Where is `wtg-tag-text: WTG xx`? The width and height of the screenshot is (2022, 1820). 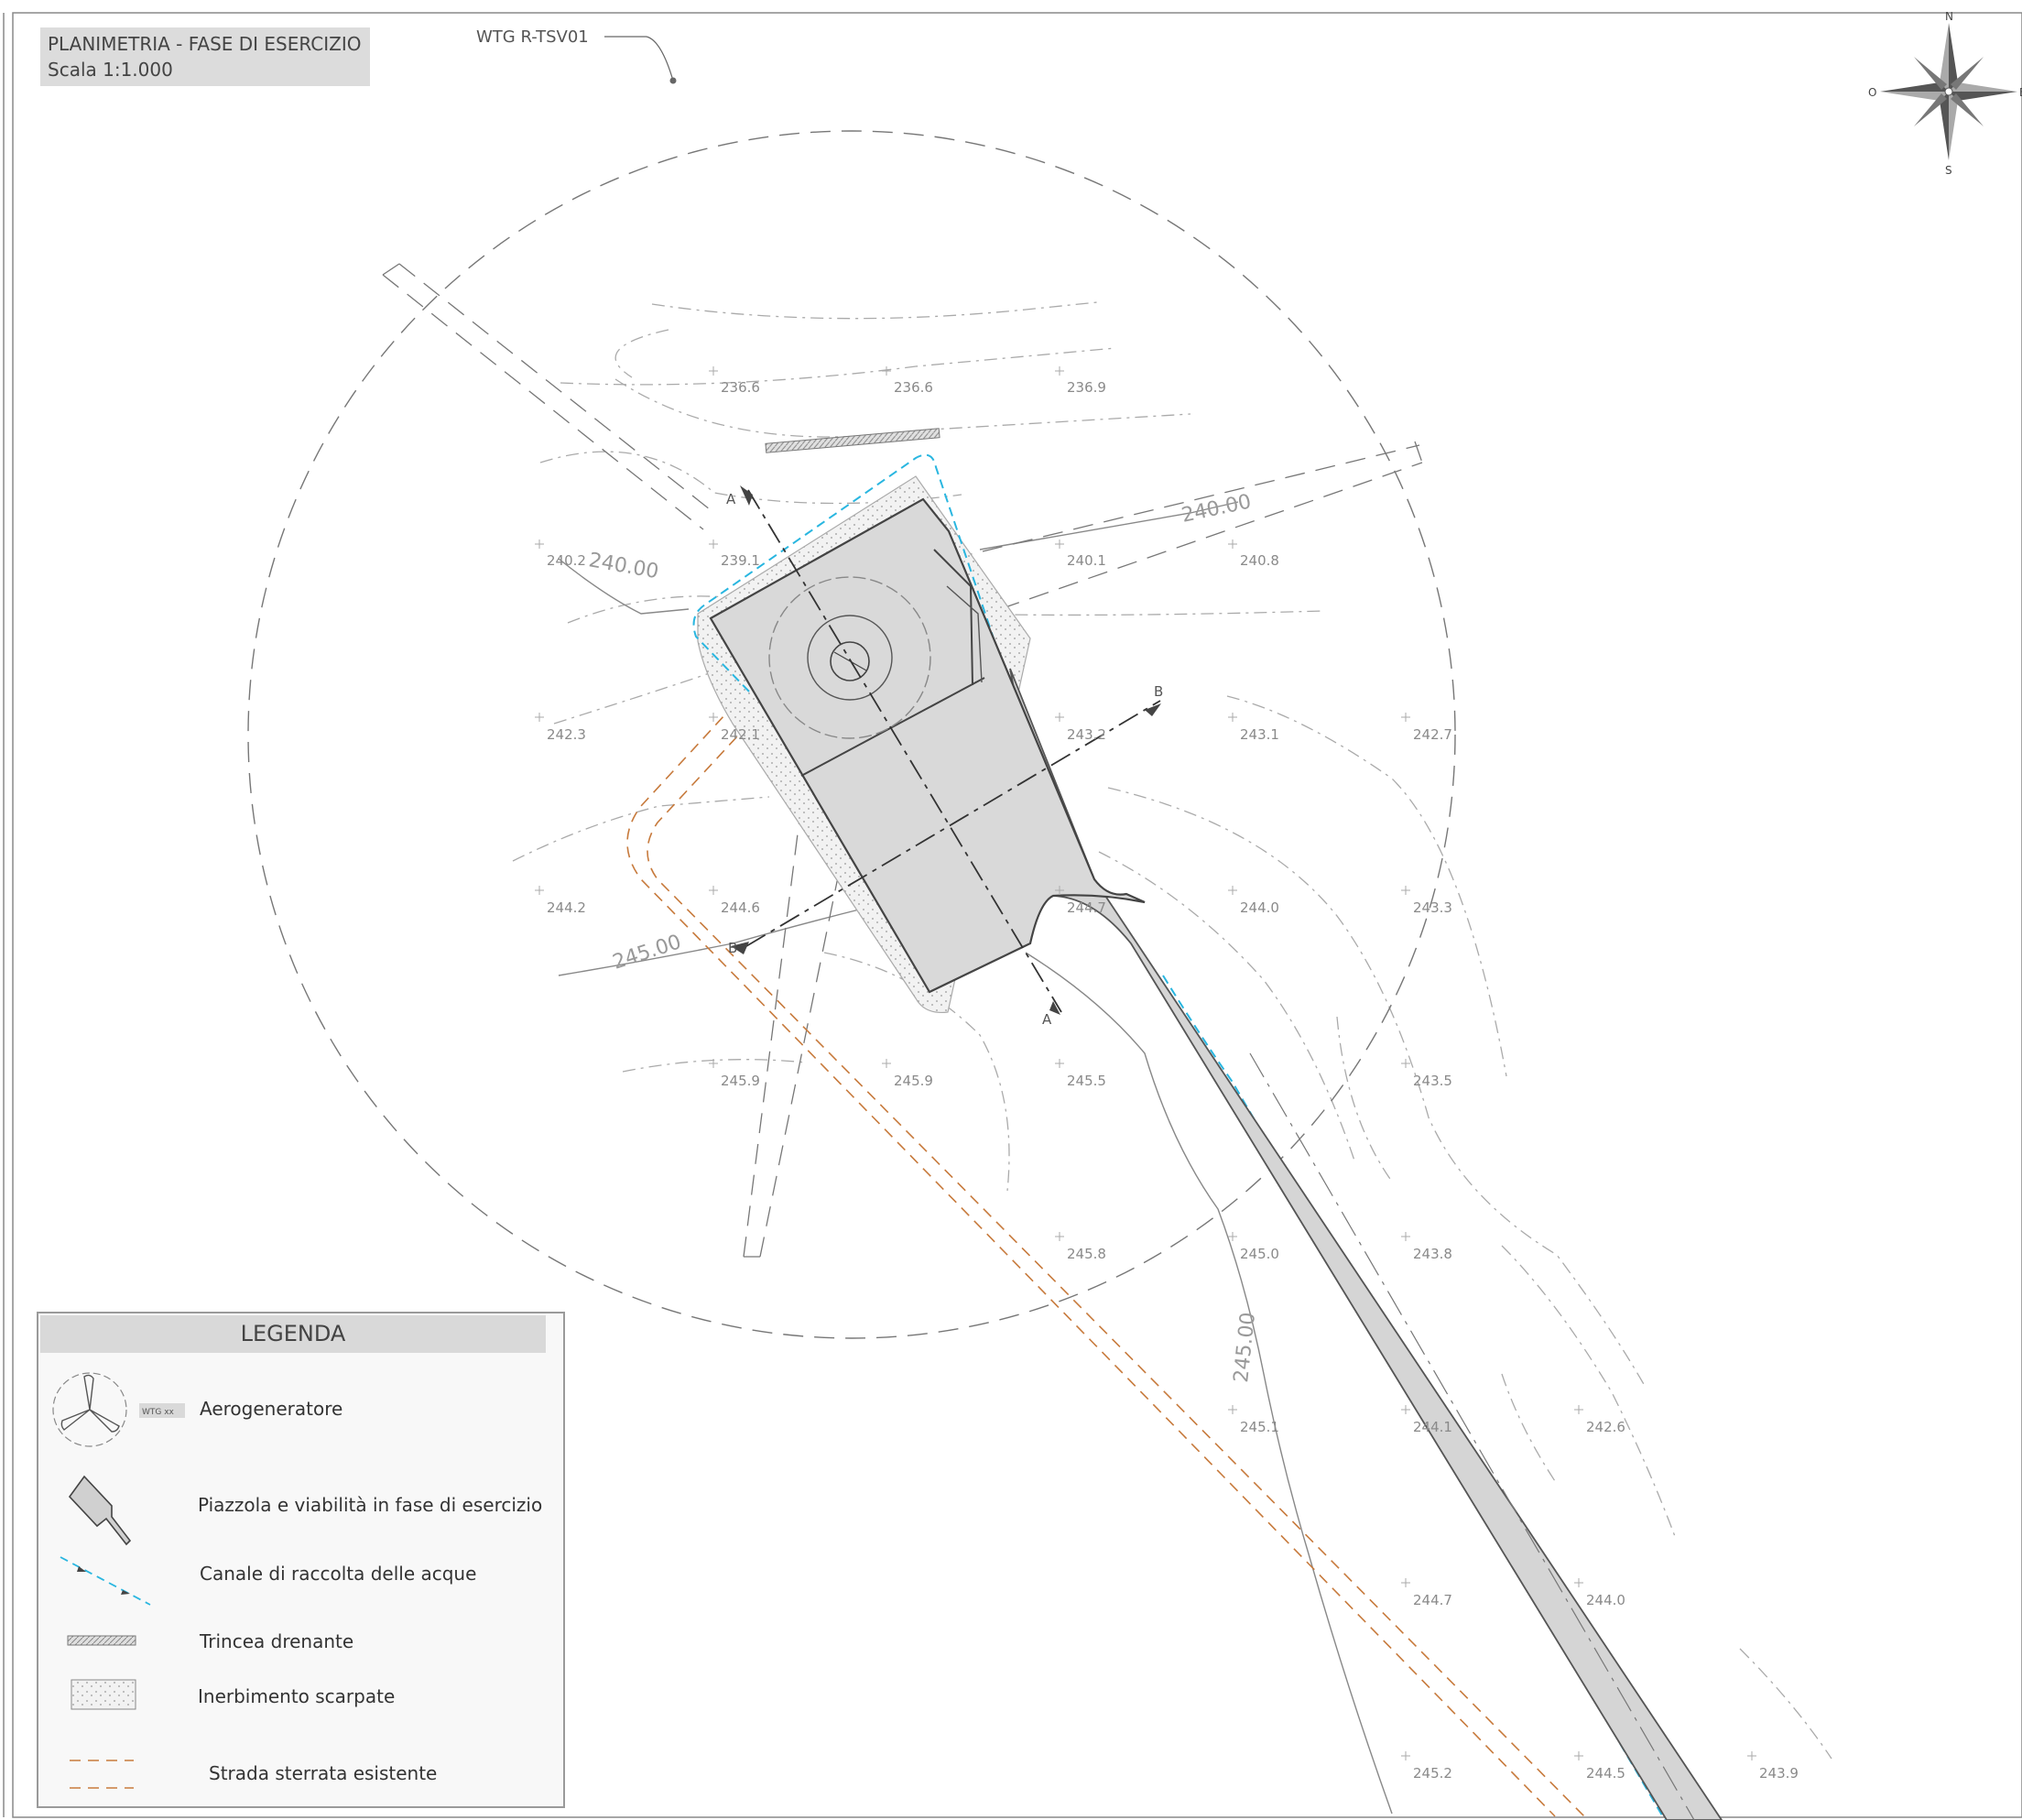 wtg-tag-text: WTG xx is located at coordinates (158, 1412).